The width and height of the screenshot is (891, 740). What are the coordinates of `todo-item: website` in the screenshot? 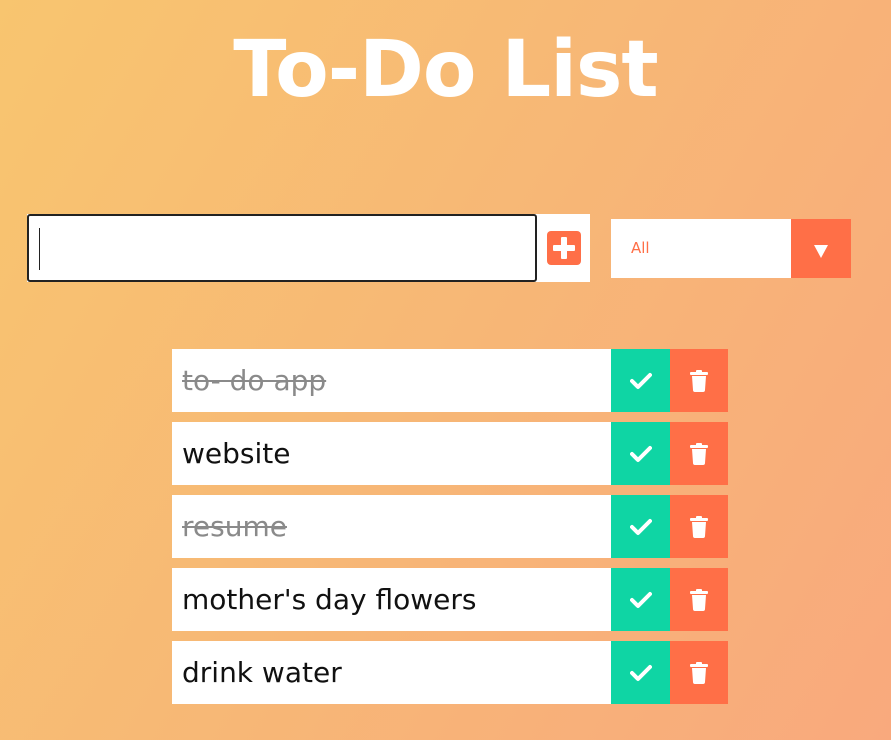 It's located at (450, 453).